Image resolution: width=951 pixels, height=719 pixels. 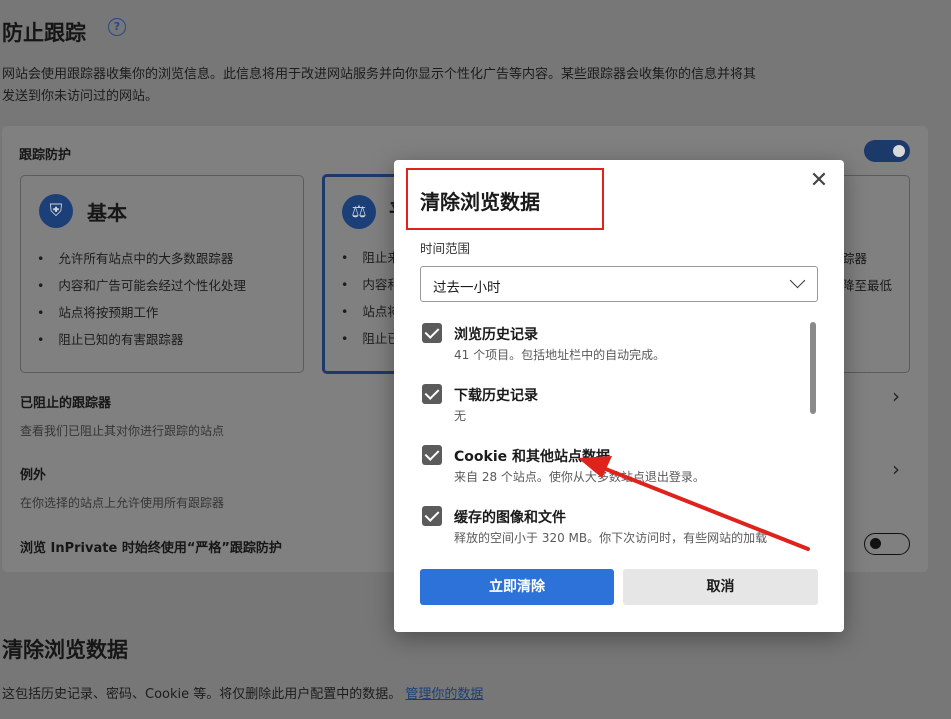 What do you see at coordinates (694, 503) in the screenshot?
I see `annotation-arrow-icon` at bounding box center [694, 503].